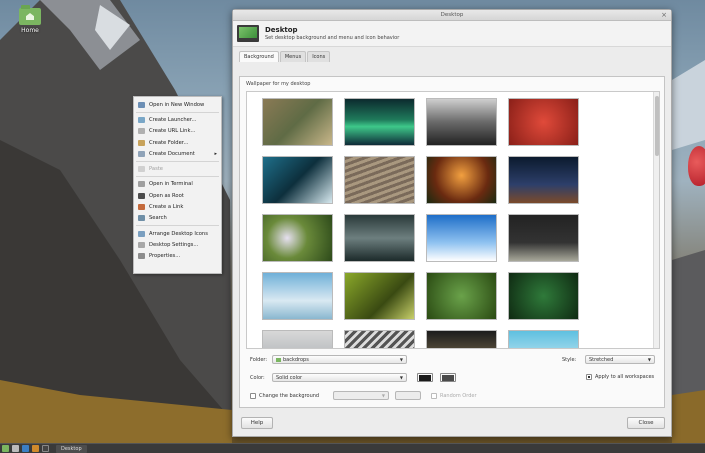 This screenshot has height=453, width=705. I want to click on color-row: Color: Solid color ▼, so click(353, 377).